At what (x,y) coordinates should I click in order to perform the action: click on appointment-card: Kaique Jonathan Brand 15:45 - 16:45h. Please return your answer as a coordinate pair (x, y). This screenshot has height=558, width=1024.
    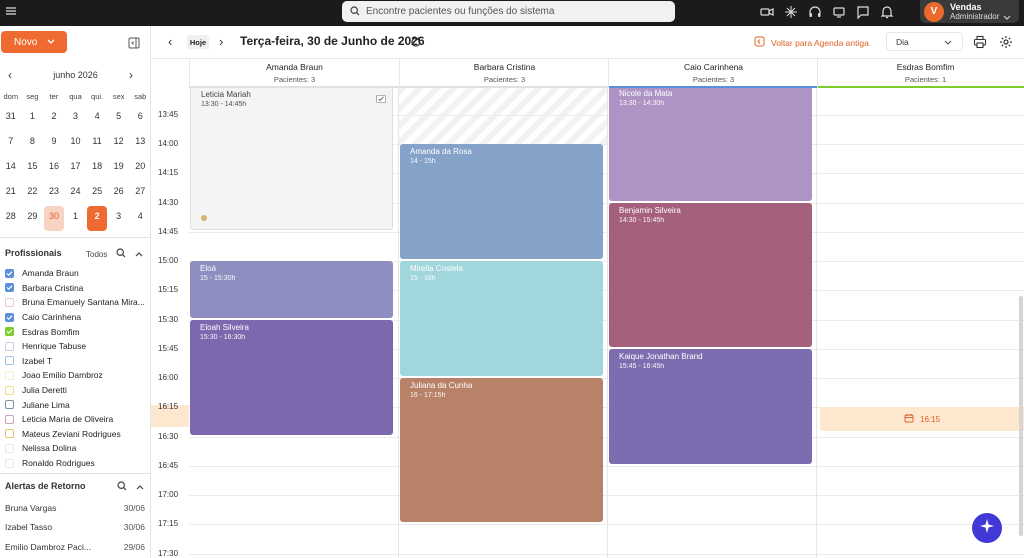
    Looking at the image, I should click on (710, 406).